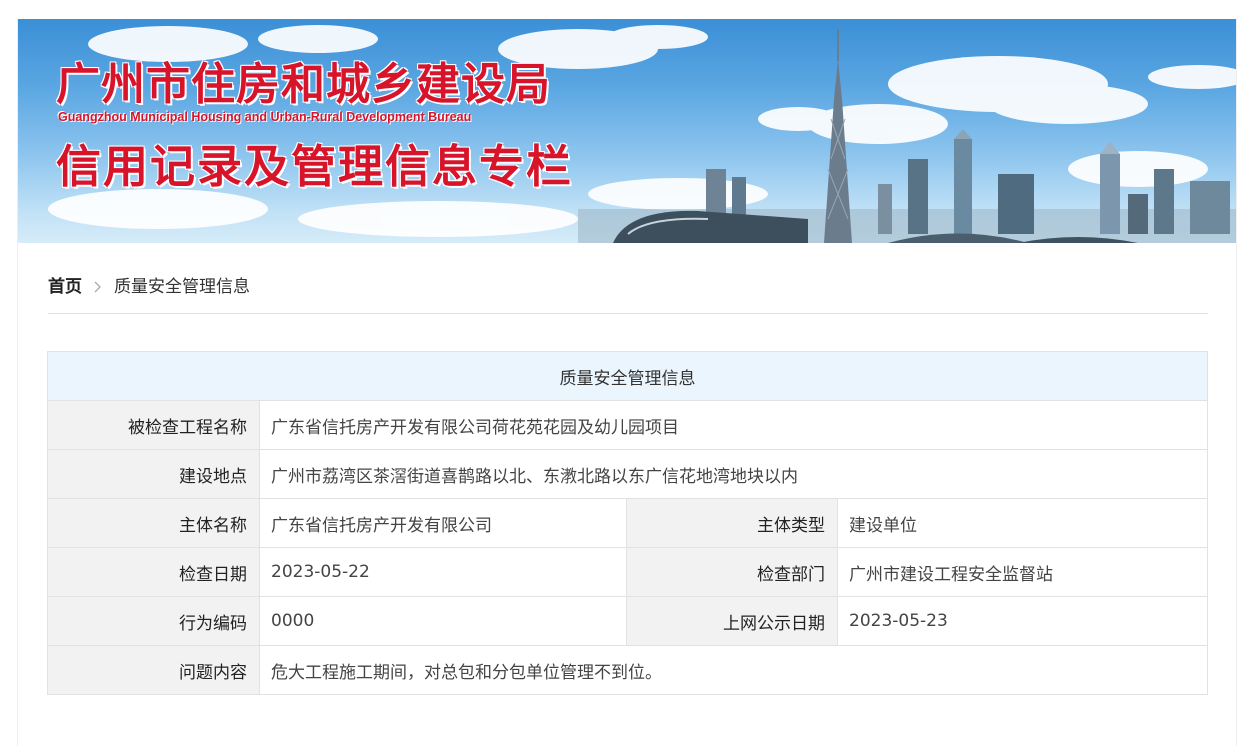  I want to click on publish-date-value: 2023-05-23, so click(1022, 621).